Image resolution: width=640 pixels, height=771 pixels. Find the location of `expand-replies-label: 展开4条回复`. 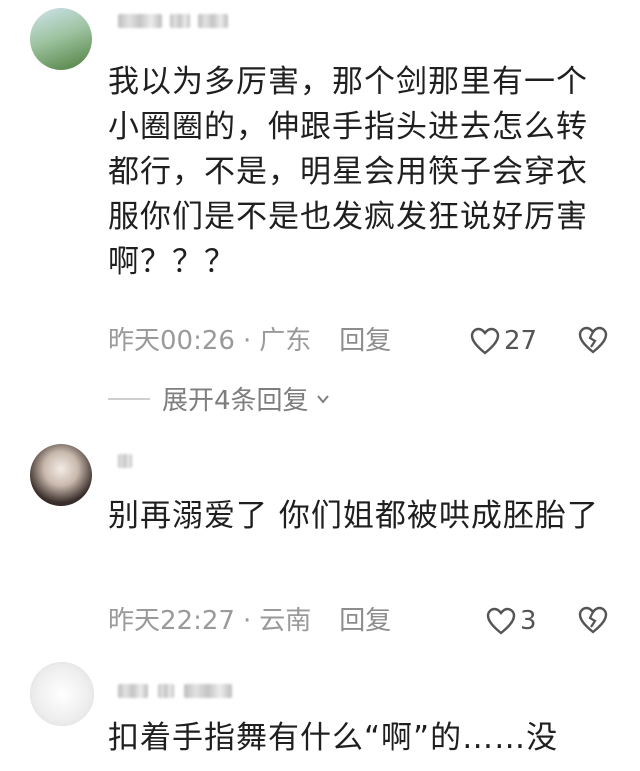

expand-replies-label: 展开4条回复 is located at coordinates (235, 401).